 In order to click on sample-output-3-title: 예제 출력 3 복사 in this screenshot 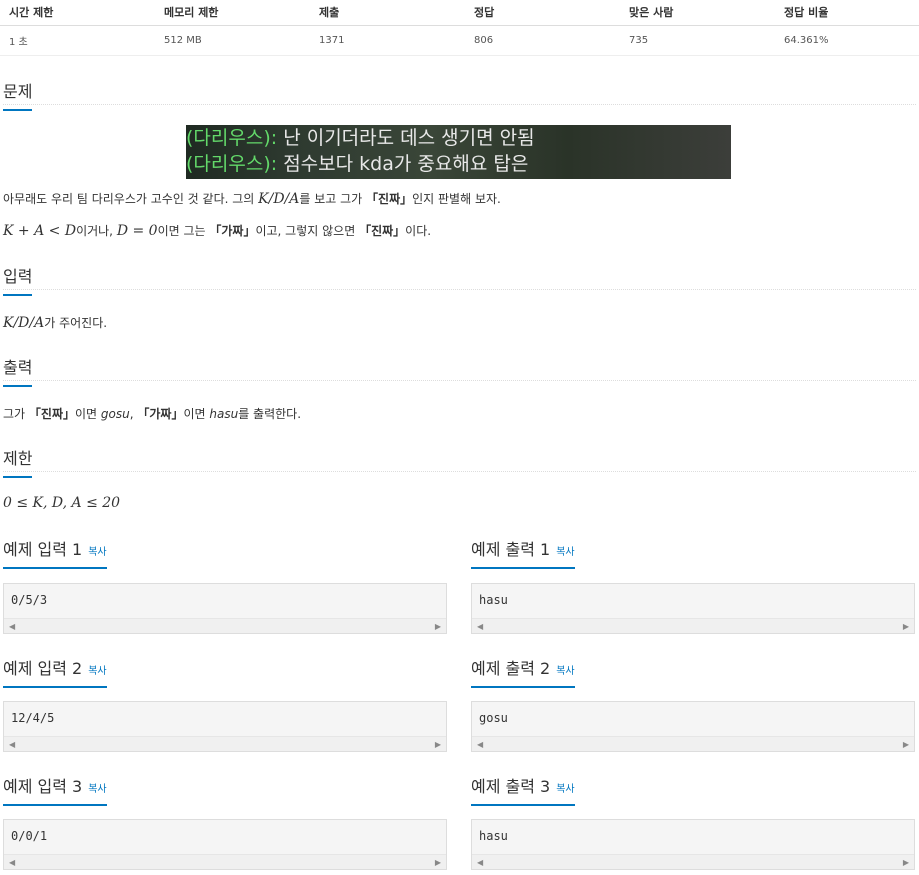, I will do `click(523, 789)`.